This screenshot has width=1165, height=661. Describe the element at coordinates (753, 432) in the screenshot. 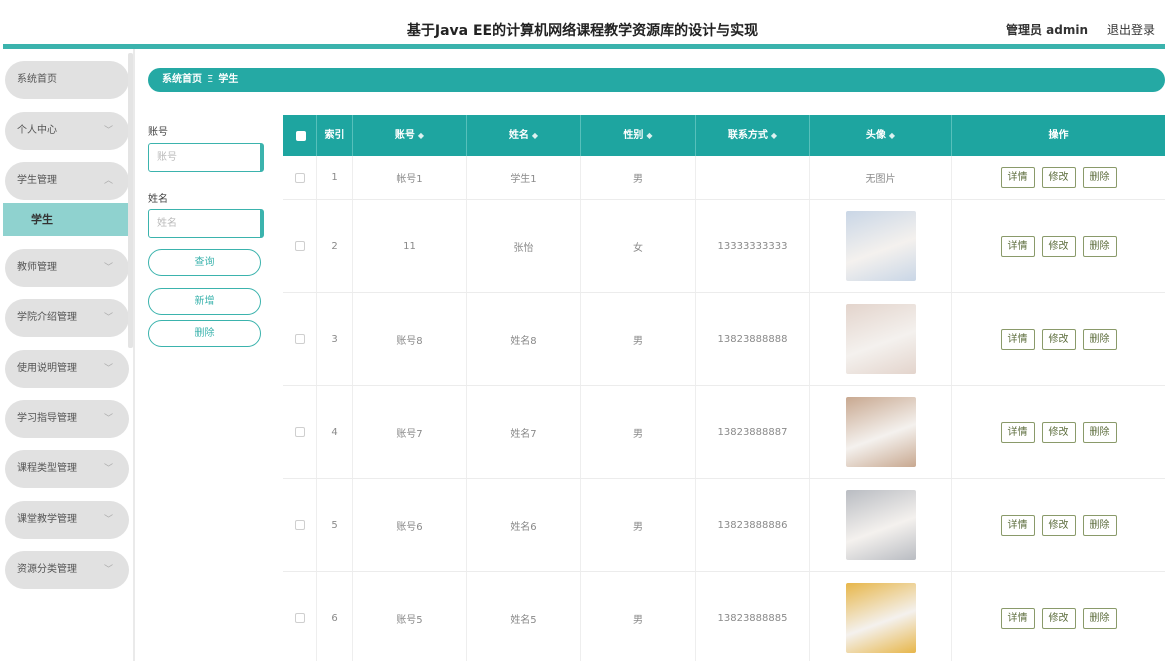

I see `cell-phone: 13823888887` at that location.